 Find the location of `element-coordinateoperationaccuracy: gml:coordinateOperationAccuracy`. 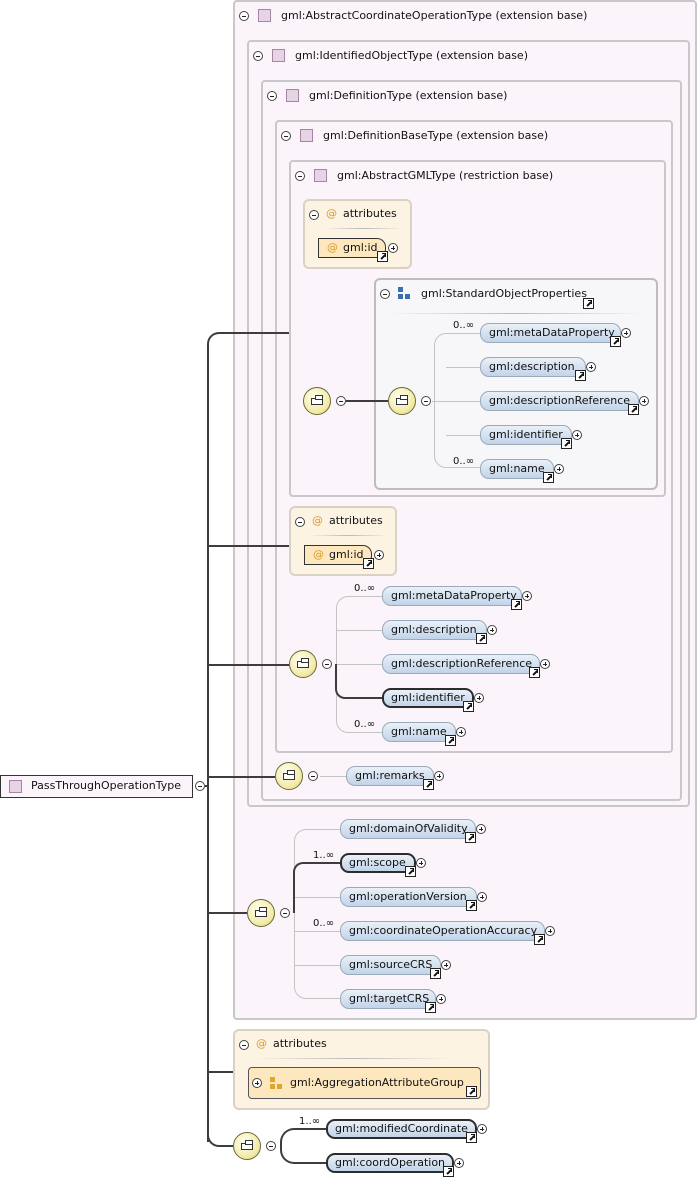

element-coordinateoperationaccuracy: gml:coordinateOperationAccuracy is located at coordinates (442, 931).